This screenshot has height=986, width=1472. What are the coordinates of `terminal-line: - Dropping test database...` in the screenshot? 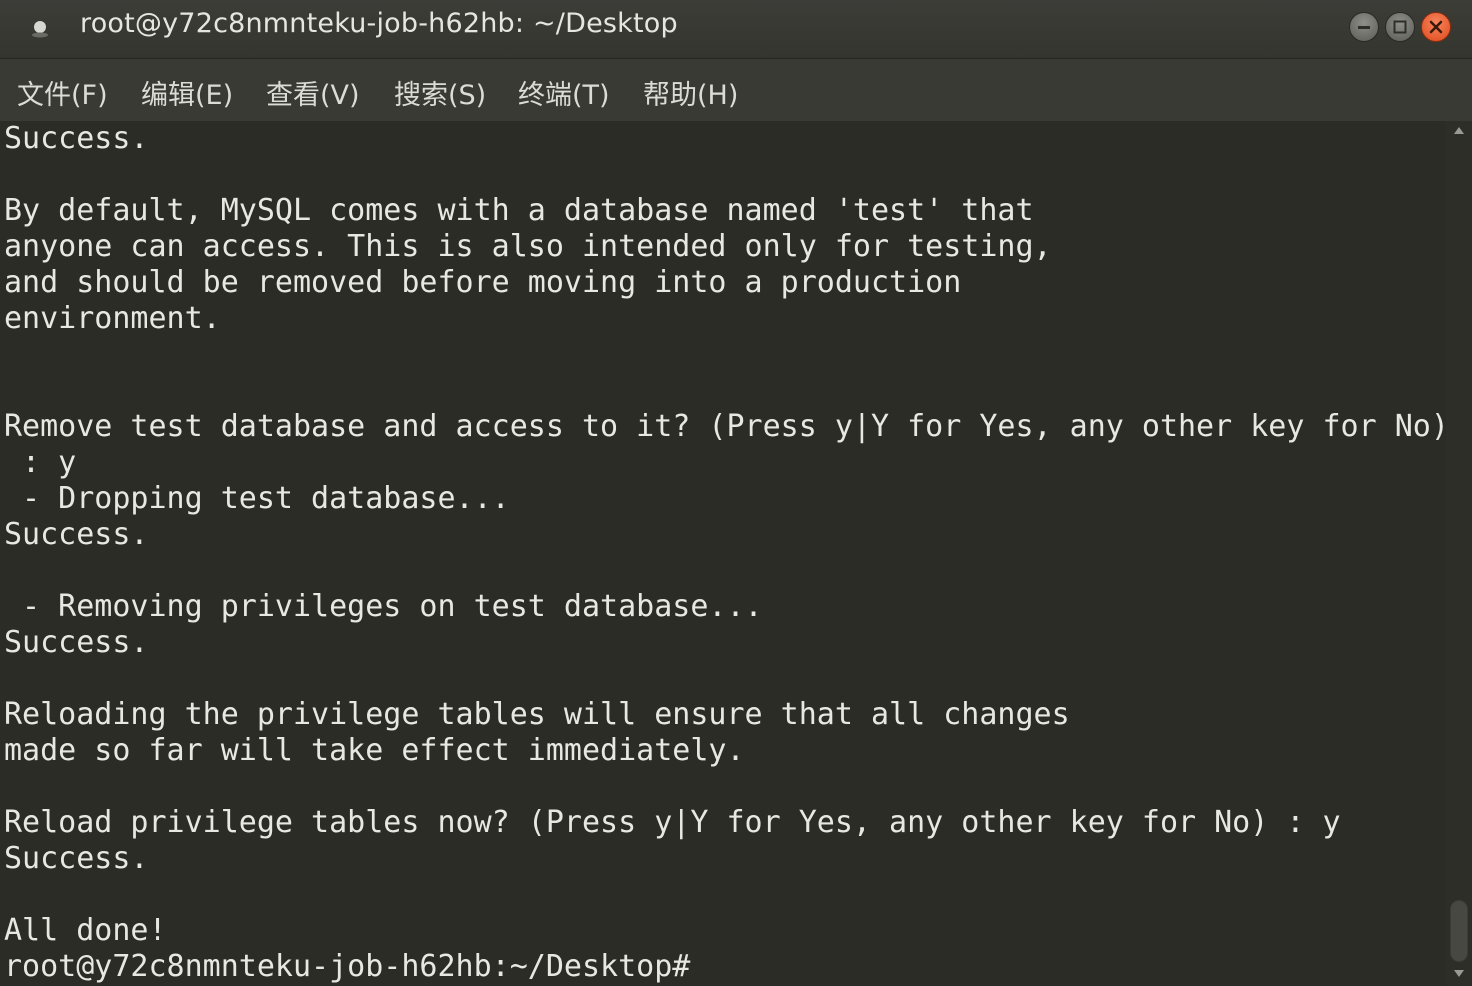 It's located at (257, 498).